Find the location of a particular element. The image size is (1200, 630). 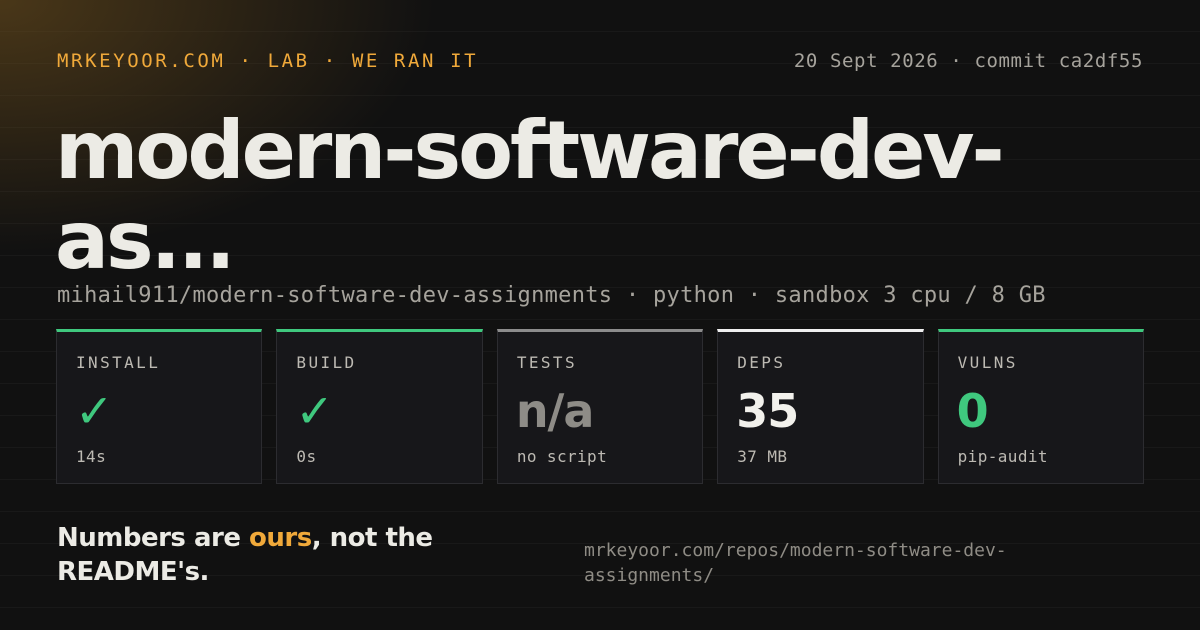

tagline-accent: ours is located at coordinates (280, 538).